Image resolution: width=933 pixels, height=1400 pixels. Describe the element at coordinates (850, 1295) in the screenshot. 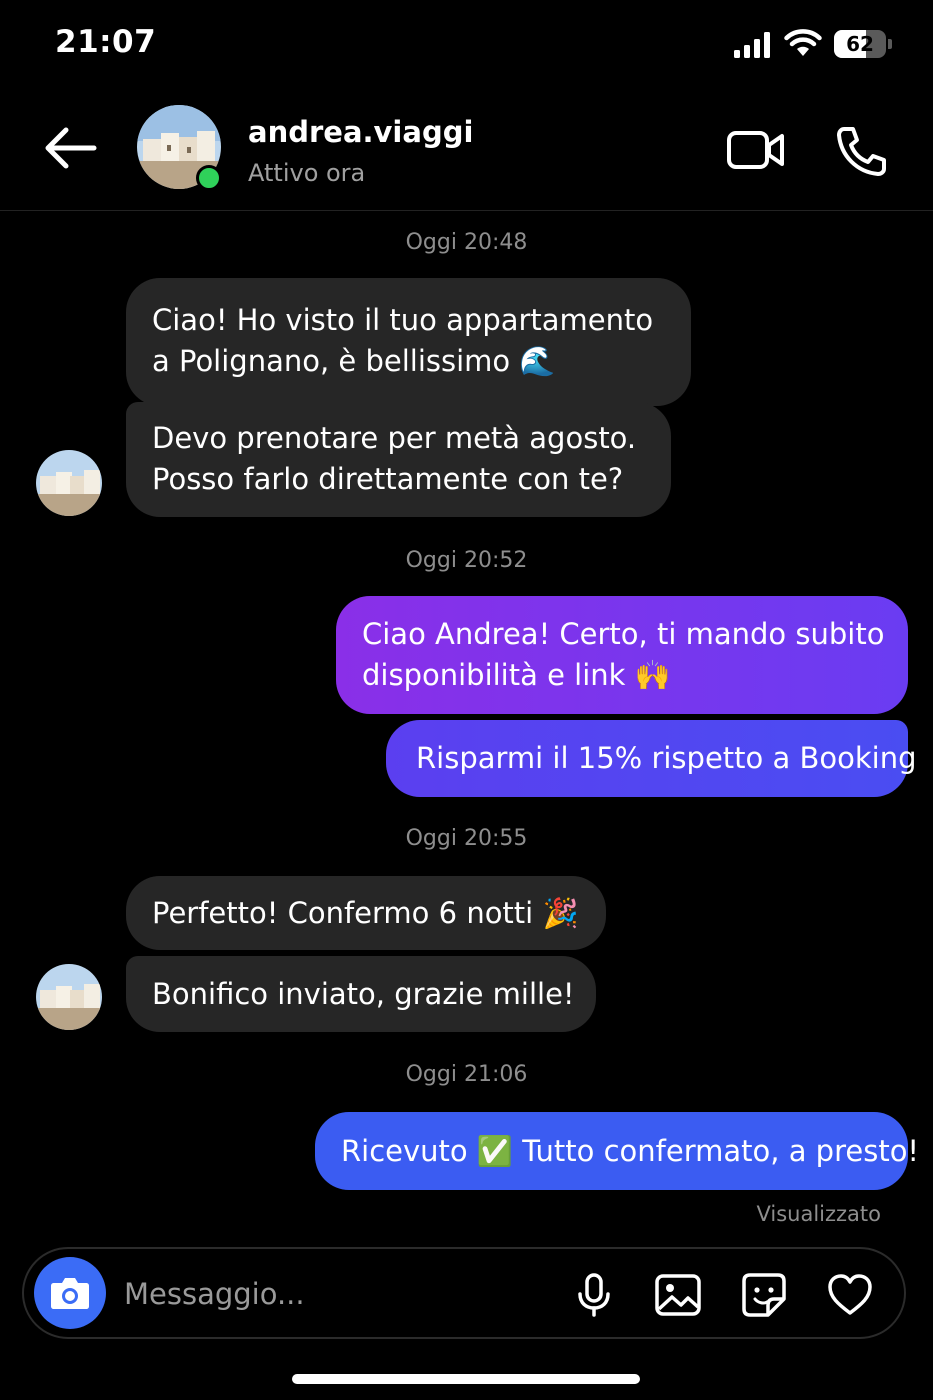

I see `heart-icon` at that location.